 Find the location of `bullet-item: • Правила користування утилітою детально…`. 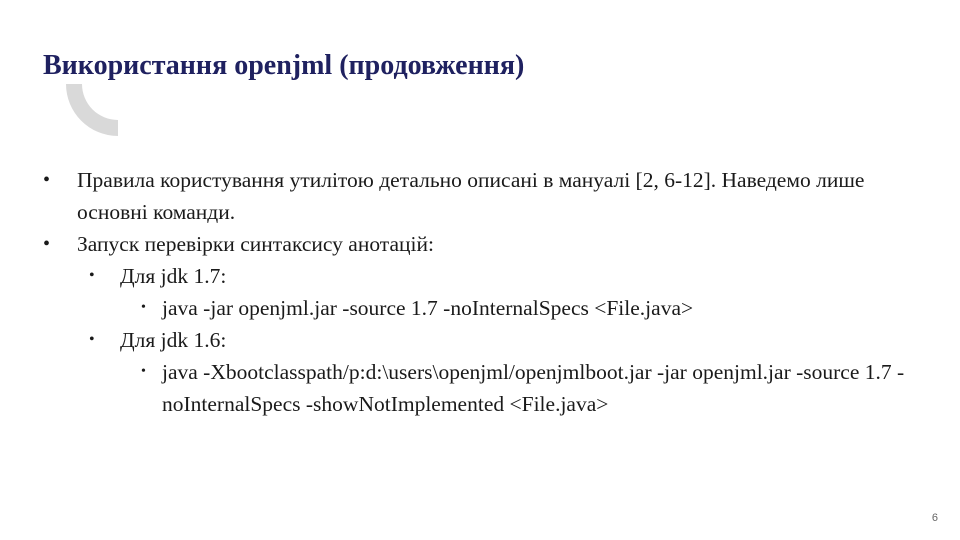

bullet-item: • Правила користування утилітою детально… is located at coordinates (483, 196).